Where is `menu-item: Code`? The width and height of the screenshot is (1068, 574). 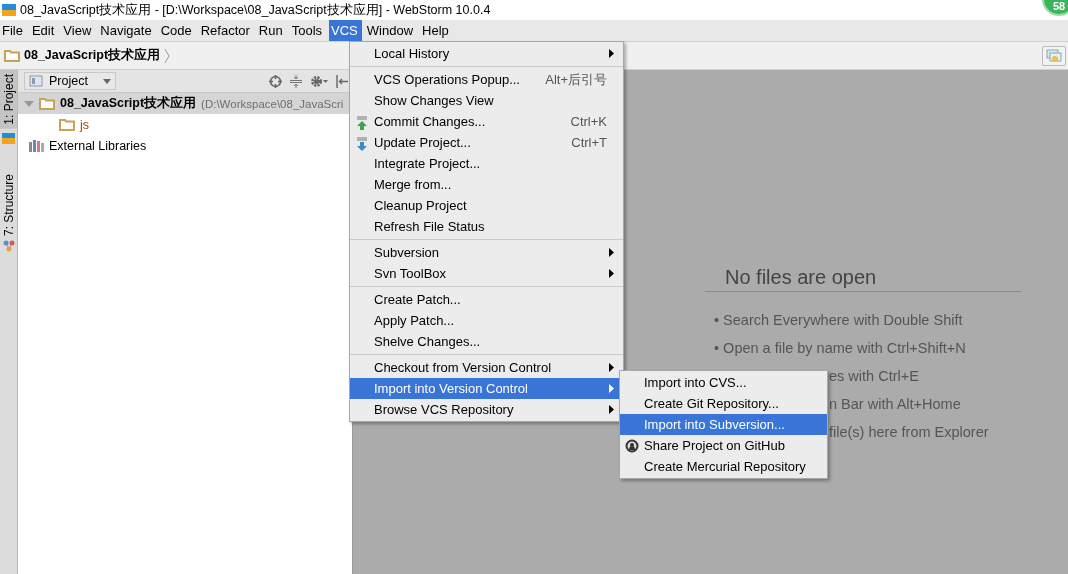
menu-item: Code is located at coordinates (177, 30).